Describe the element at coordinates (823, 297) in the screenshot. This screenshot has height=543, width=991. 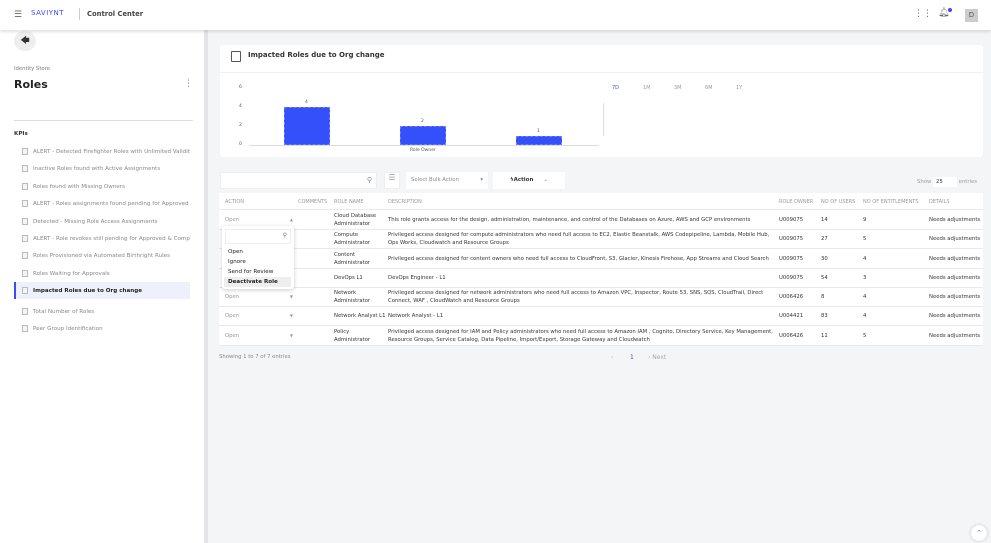
I see `cell-users: 8` at that location.